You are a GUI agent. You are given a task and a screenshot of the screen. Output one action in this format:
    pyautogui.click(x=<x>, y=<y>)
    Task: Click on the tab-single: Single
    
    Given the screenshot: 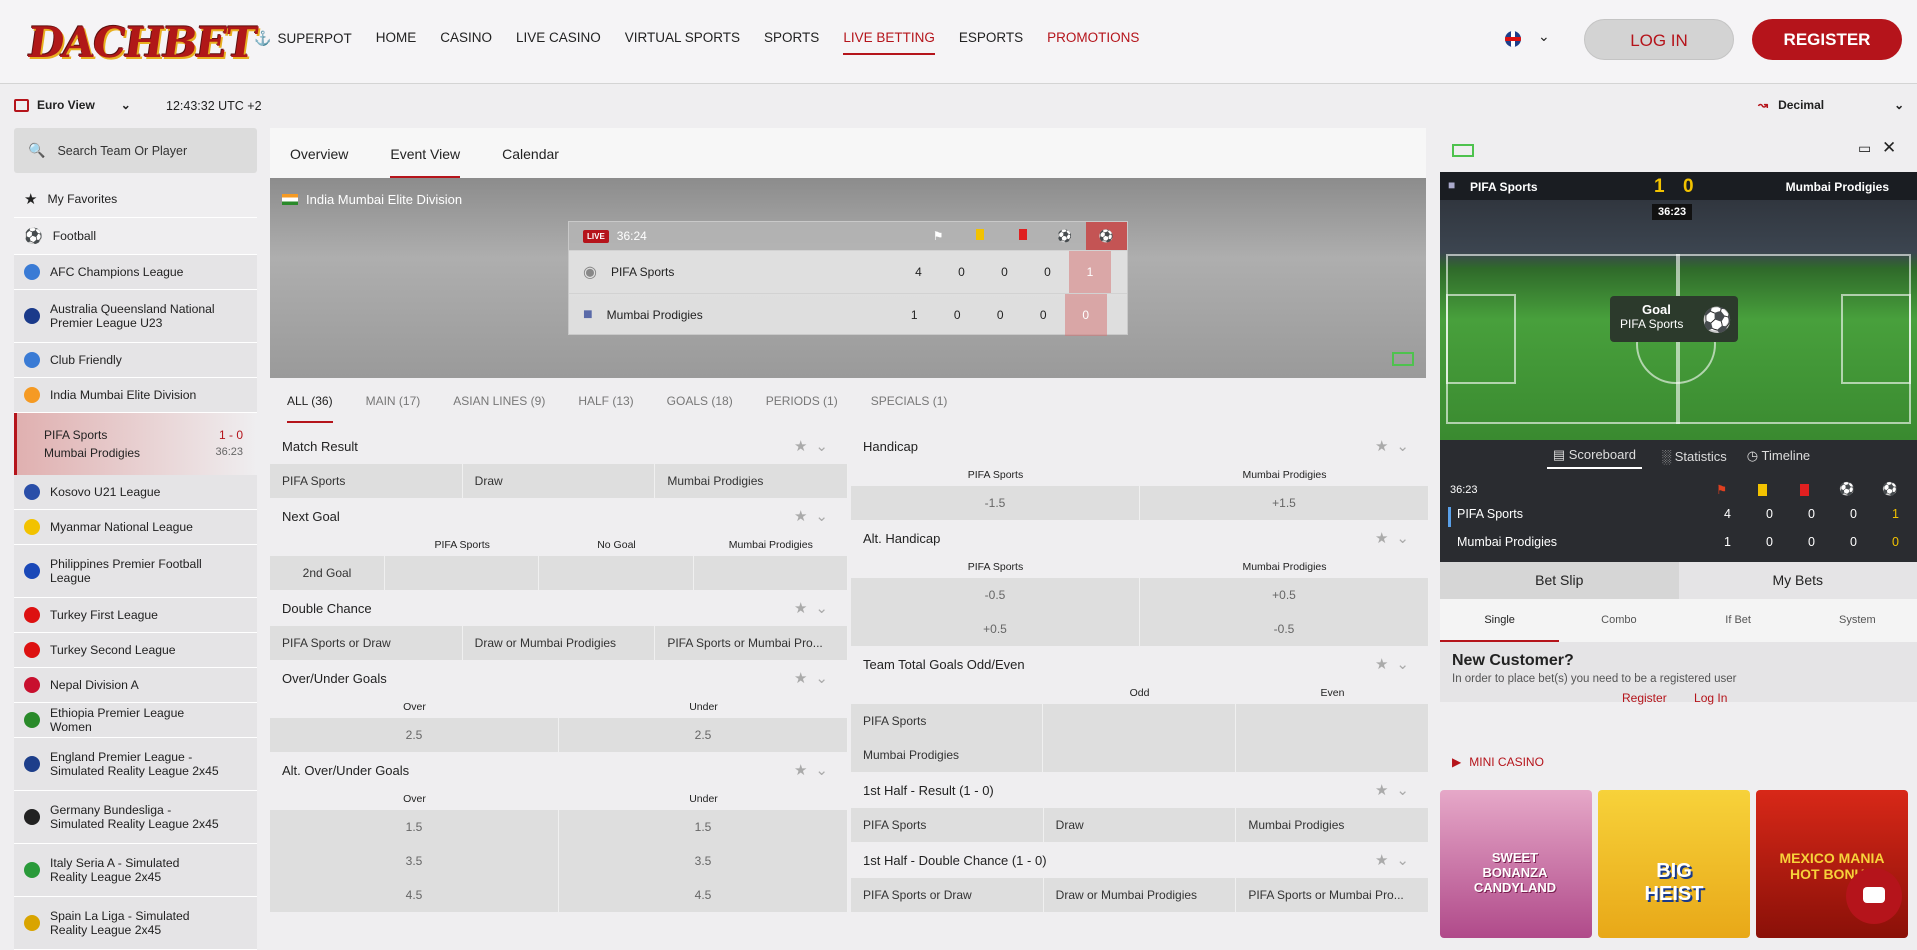 What is the action you would take?
    pyautogui.click(x=1499, y=620)
    